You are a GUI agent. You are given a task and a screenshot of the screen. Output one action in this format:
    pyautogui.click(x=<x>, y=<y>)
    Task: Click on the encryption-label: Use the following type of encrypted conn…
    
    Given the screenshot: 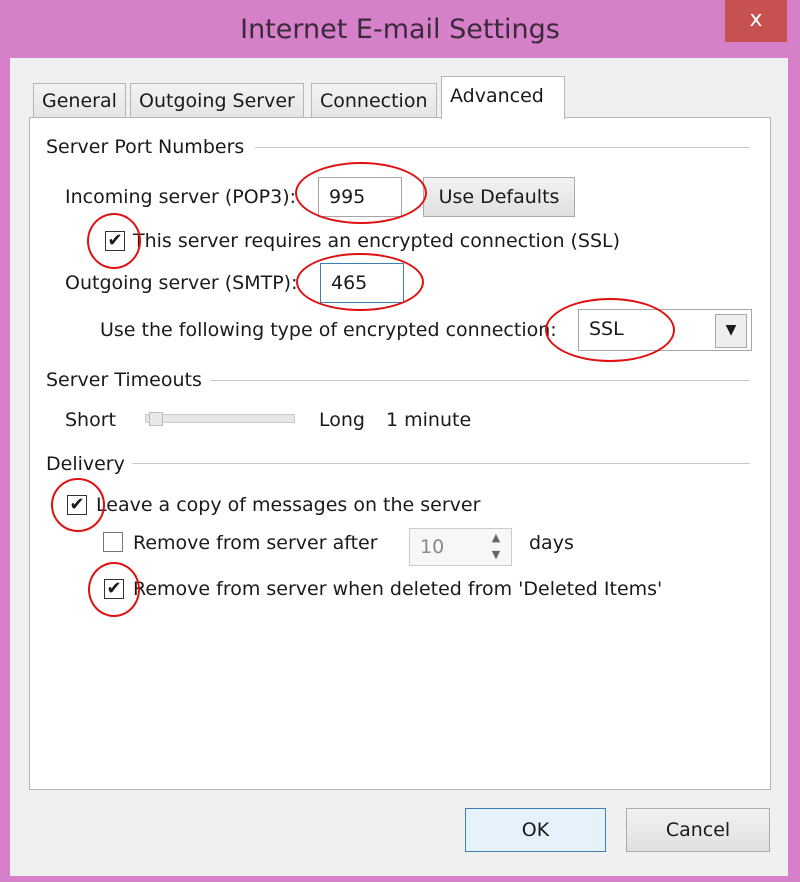 What is the action you would take?
    pyautogui.click(x=328, y=330)
    